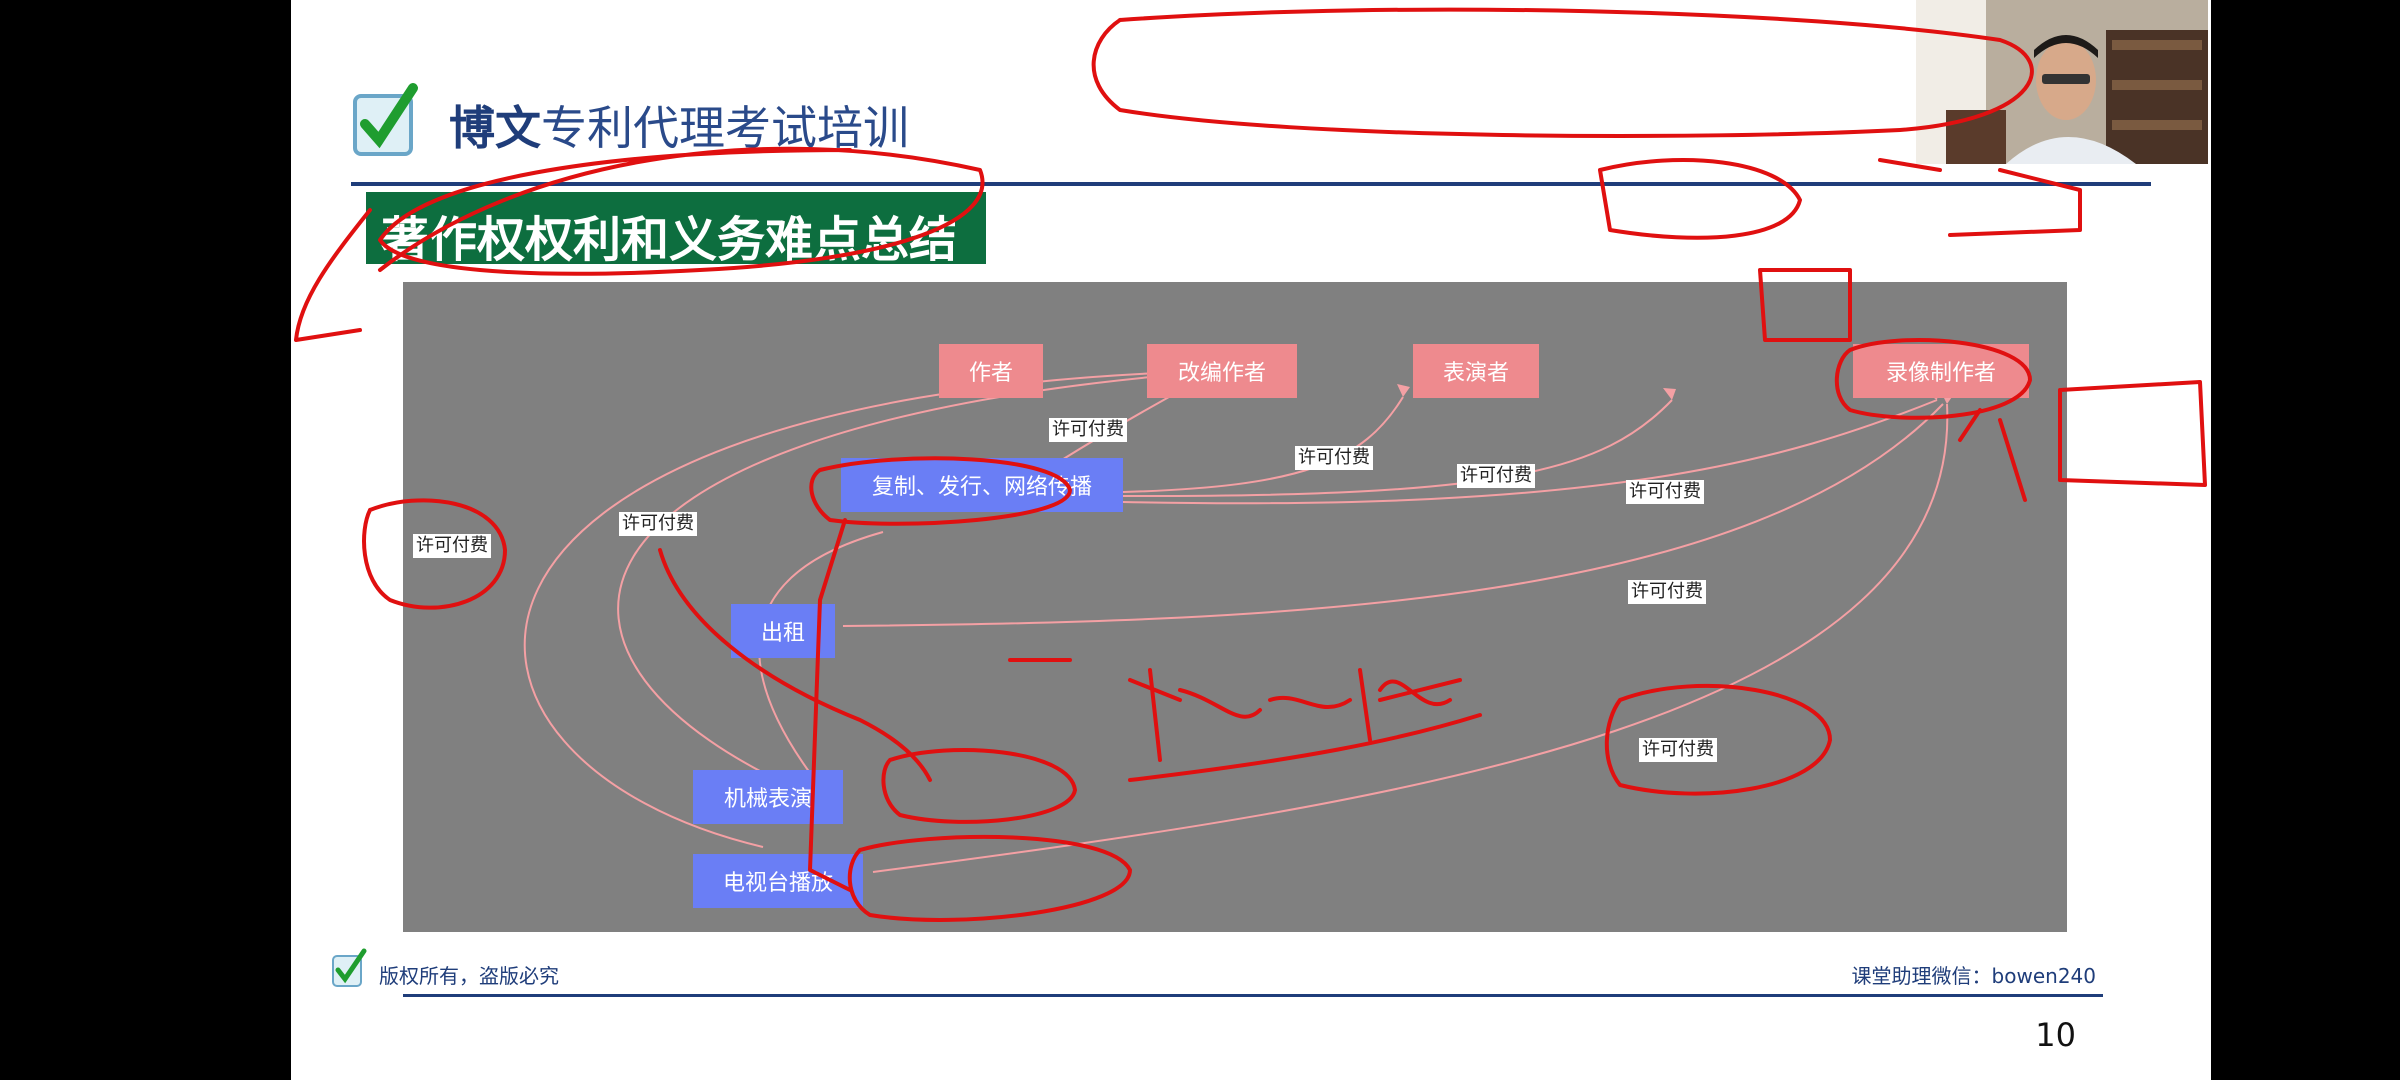 This screenshot has height=1080, width=2400. I want to click on edge-label-author: 许可付费, so click(1088, 430).